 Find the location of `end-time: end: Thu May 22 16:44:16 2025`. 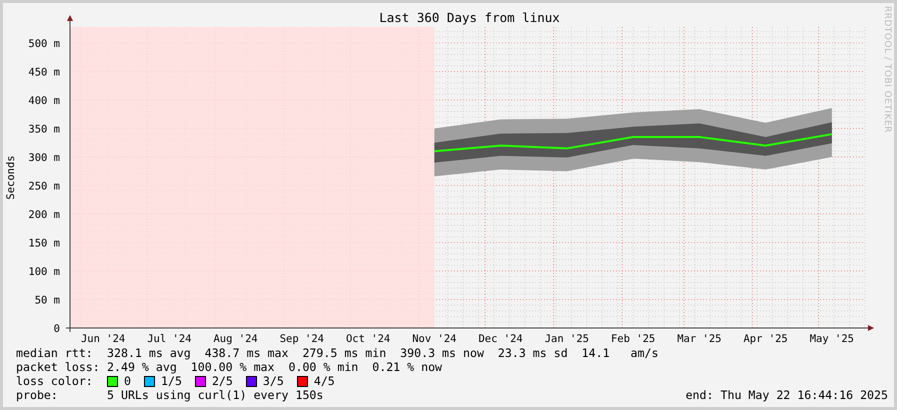

end-time: end: Thu May 22 16:44:16 2025 is located at coordinates (787, 395).